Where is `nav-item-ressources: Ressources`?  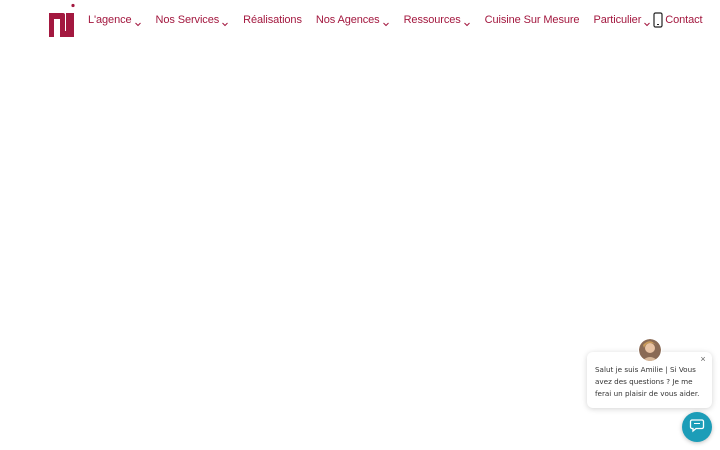
nav-item-ressources: Ressources is located at coordinates (437, 20).